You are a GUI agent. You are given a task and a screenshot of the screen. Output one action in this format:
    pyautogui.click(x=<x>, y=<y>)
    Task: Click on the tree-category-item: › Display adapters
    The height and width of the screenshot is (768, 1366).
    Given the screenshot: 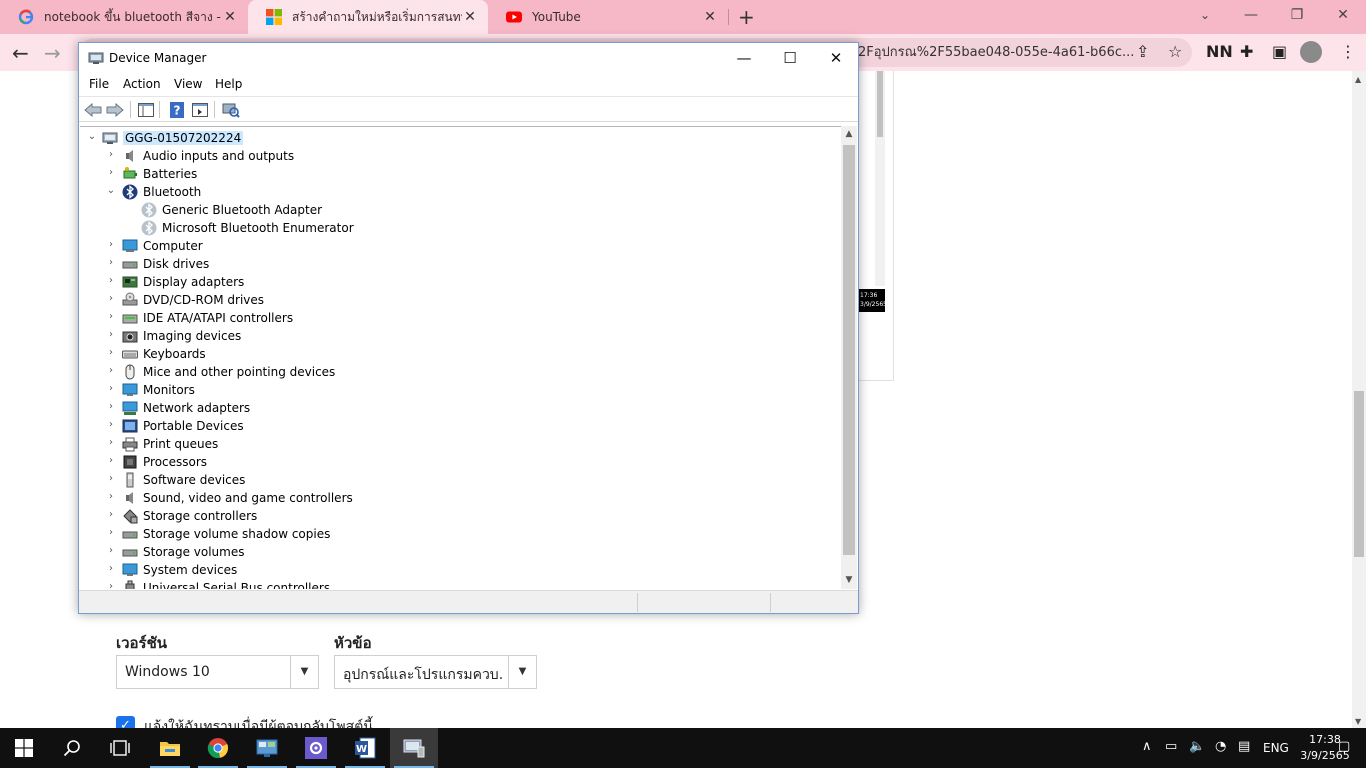 What is the action you would take?
    pyautogui.click(x=460, y=282)
    